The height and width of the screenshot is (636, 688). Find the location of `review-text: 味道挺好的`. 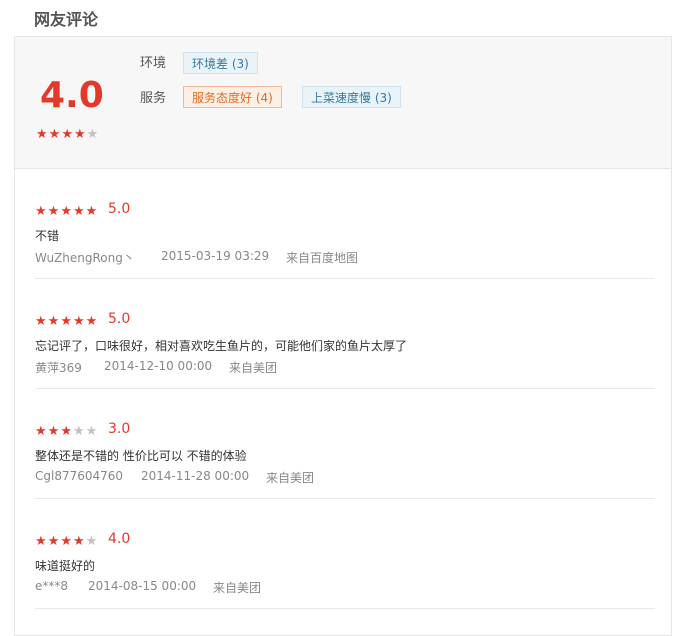

review-text: 味道挺好的 is located at coordinates (65, 566).